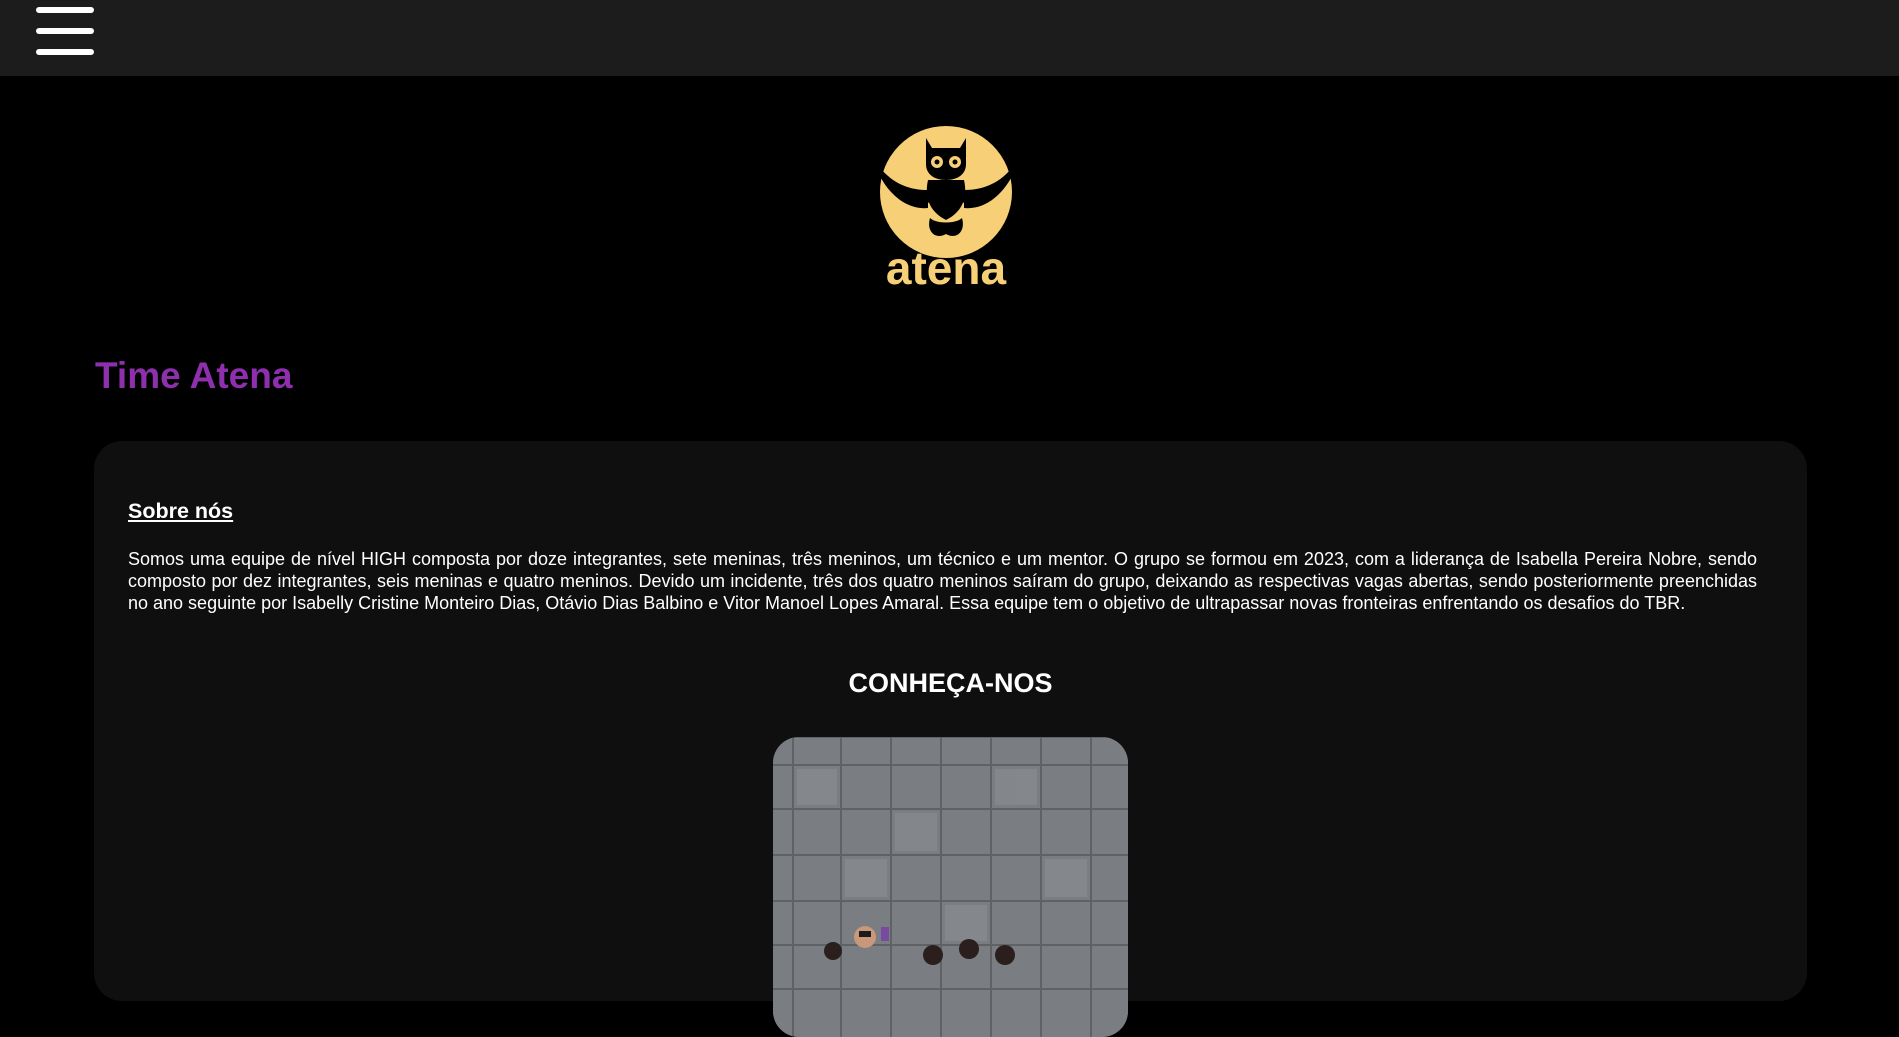  I want to click on page-title: Time Atena, so click(194, 375).